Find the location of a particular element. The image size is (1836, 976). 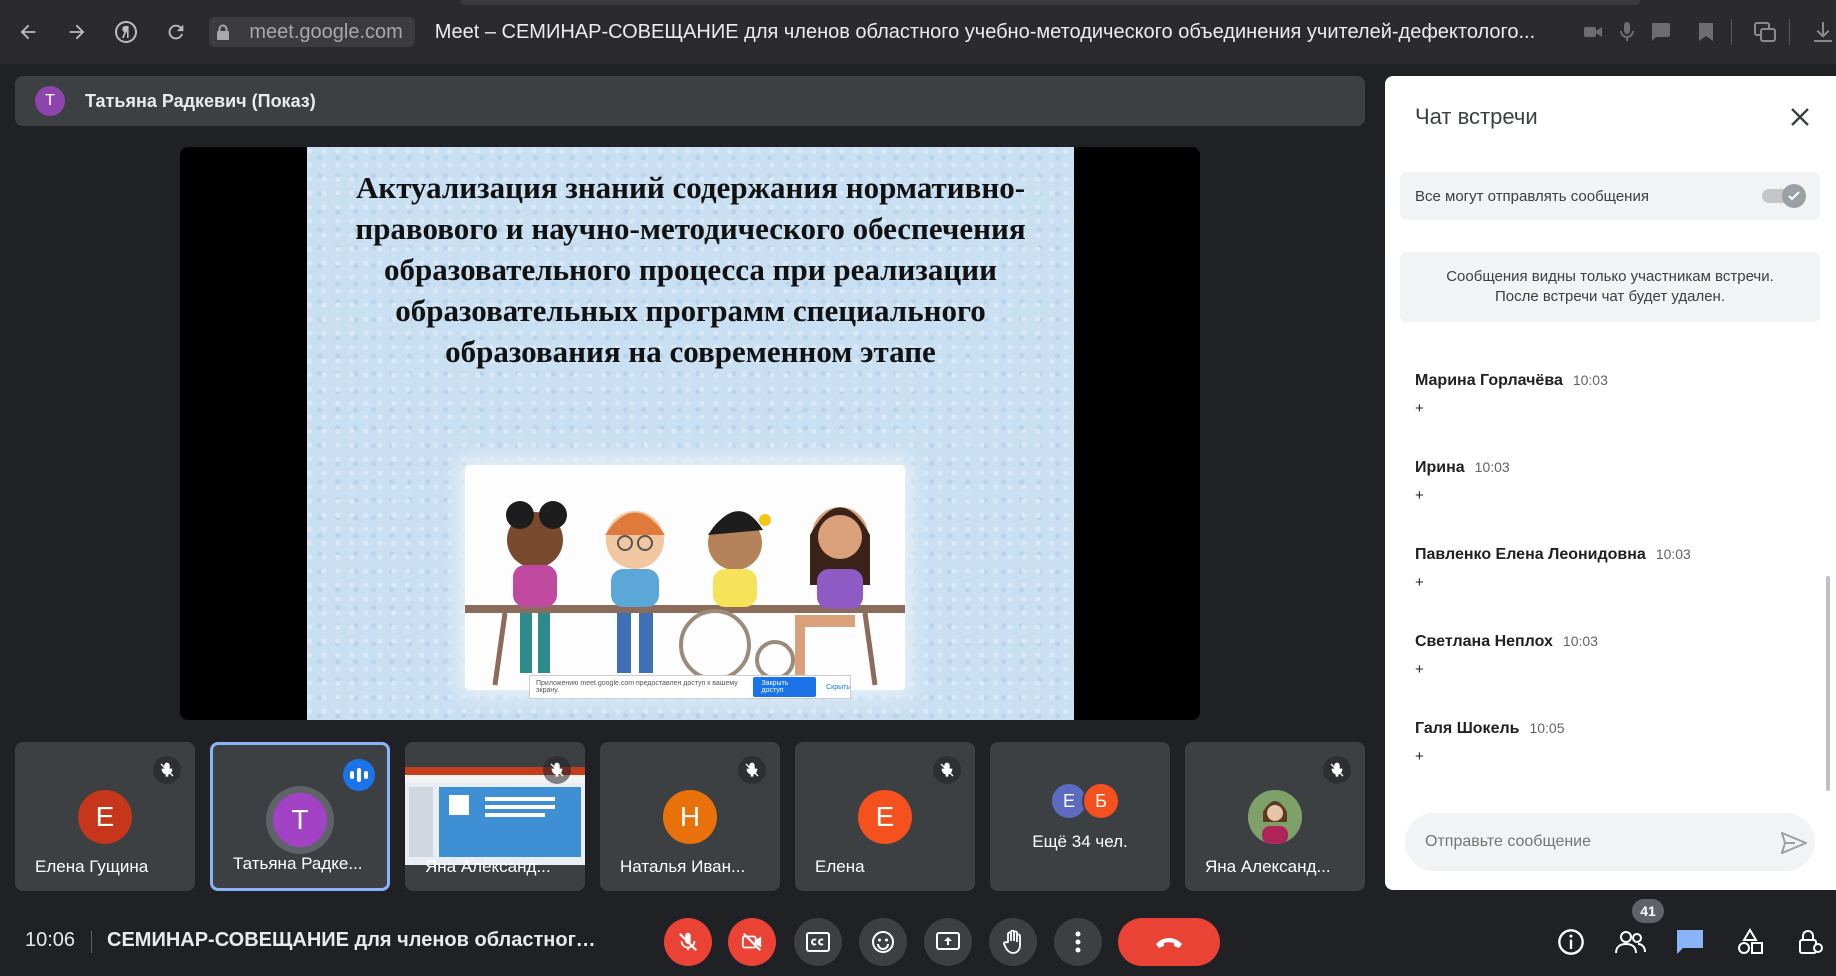

participant-avatar: Н is located at coordinates (690, 817).